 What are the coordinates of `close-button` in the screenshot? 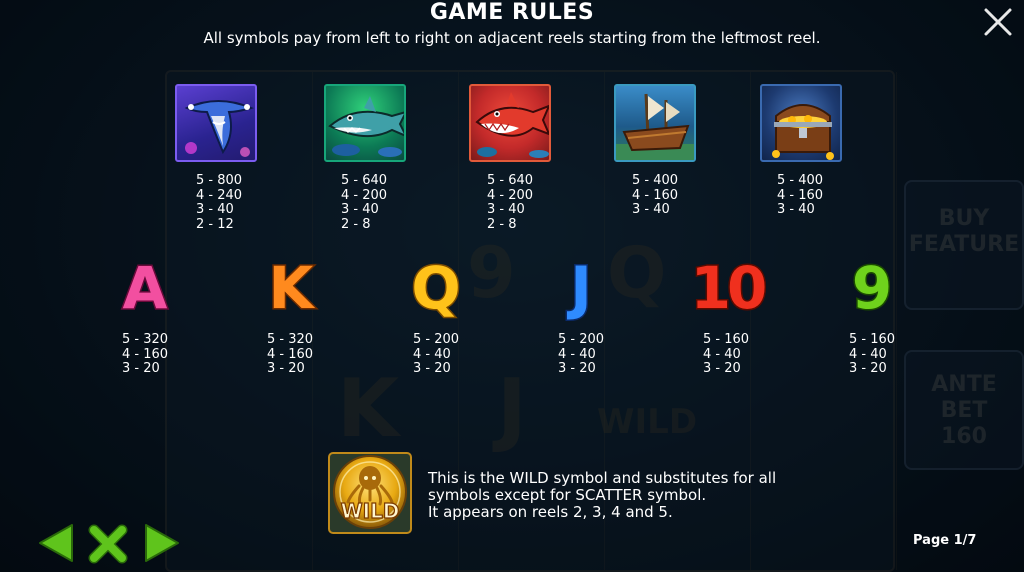 It's located at (998, 22).